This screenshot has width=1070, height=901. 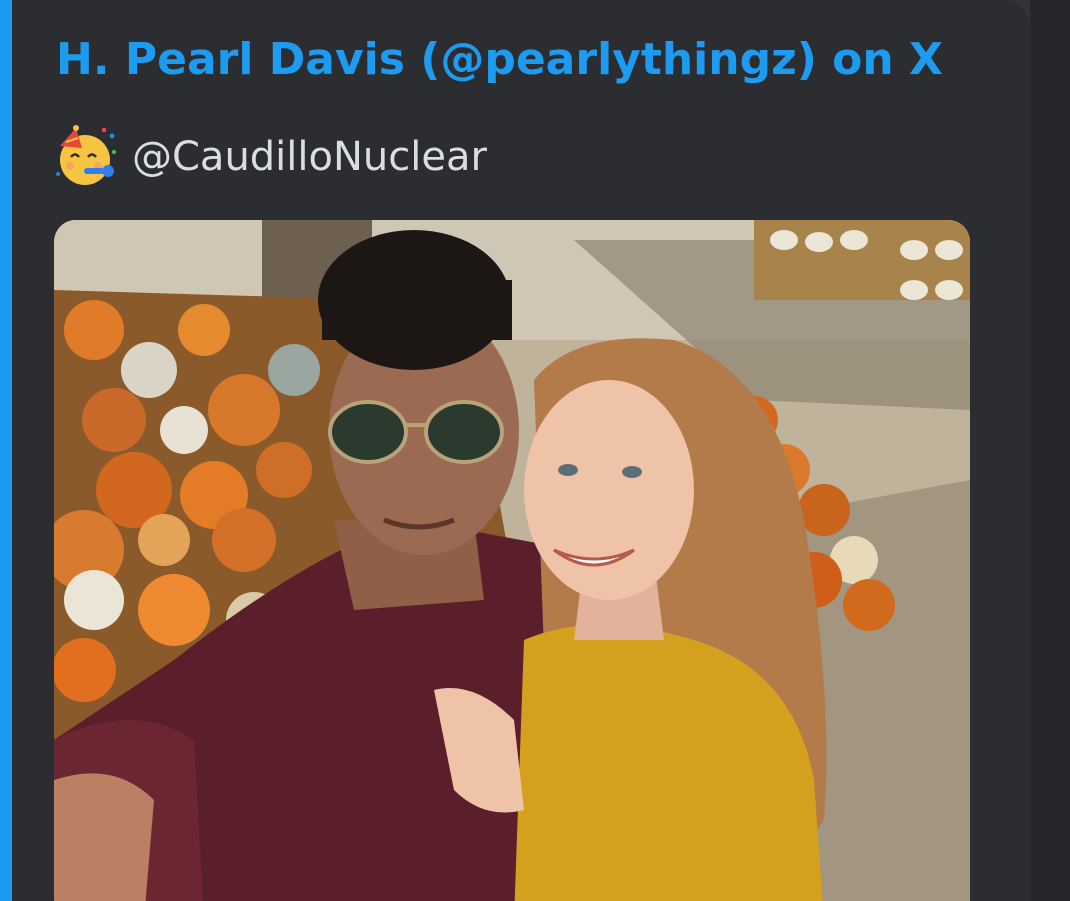 What do you see at coordinates (499, 60) in the screenshot?
I see `embed-title-link: H. Pearl Davis (@pearlythingz) on X` at bounding box center [499, 60].